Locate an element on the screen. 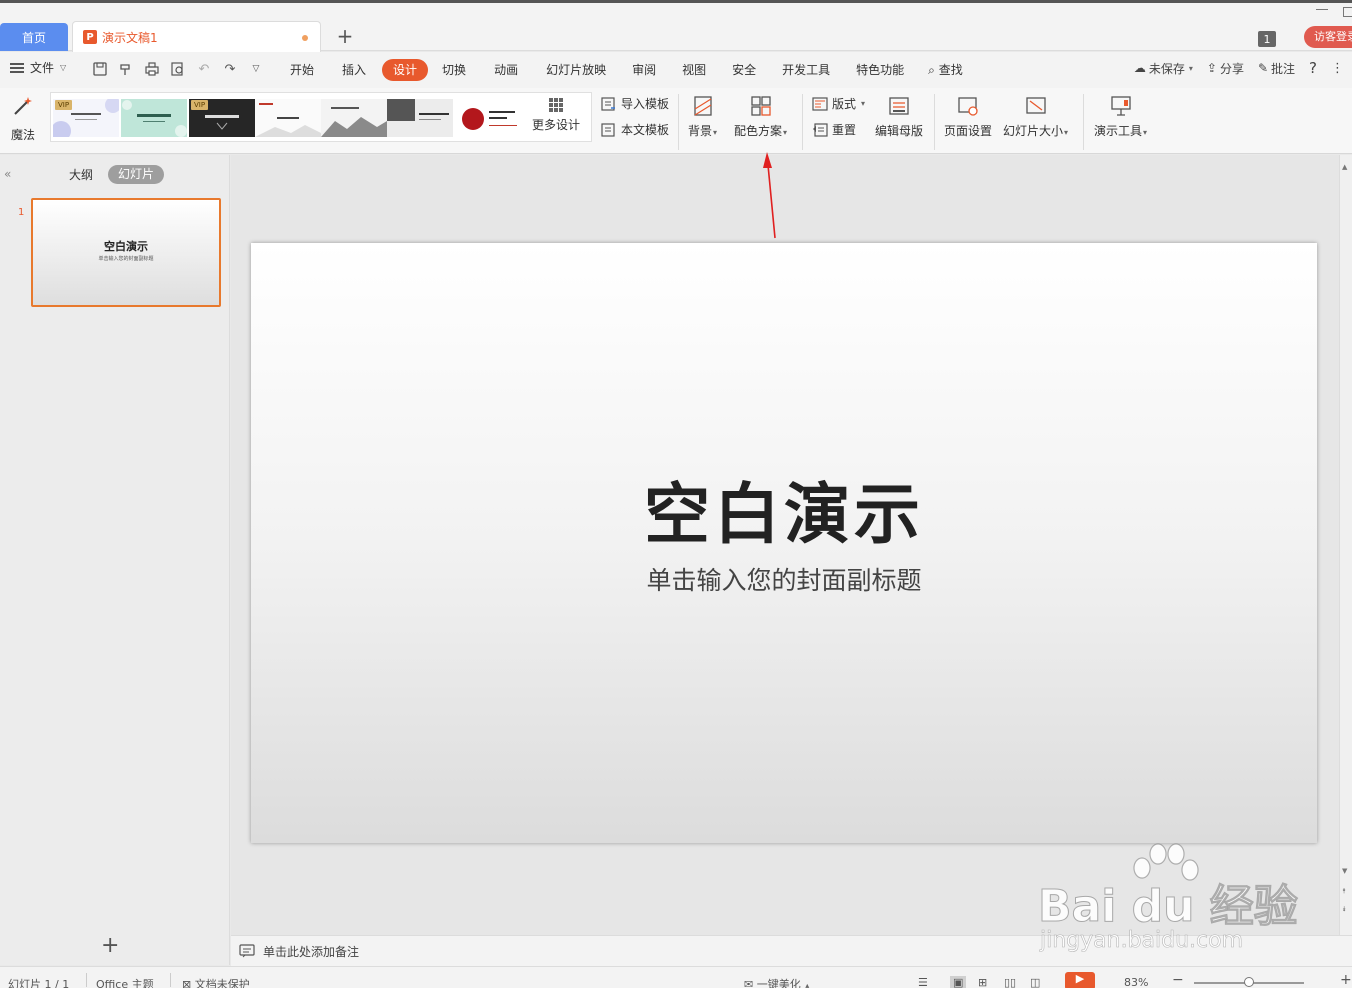 The width and height of the screenshot is (1352, 988). slide-size-label: 幻灯片大小 is located at coordinates (1033, 131).